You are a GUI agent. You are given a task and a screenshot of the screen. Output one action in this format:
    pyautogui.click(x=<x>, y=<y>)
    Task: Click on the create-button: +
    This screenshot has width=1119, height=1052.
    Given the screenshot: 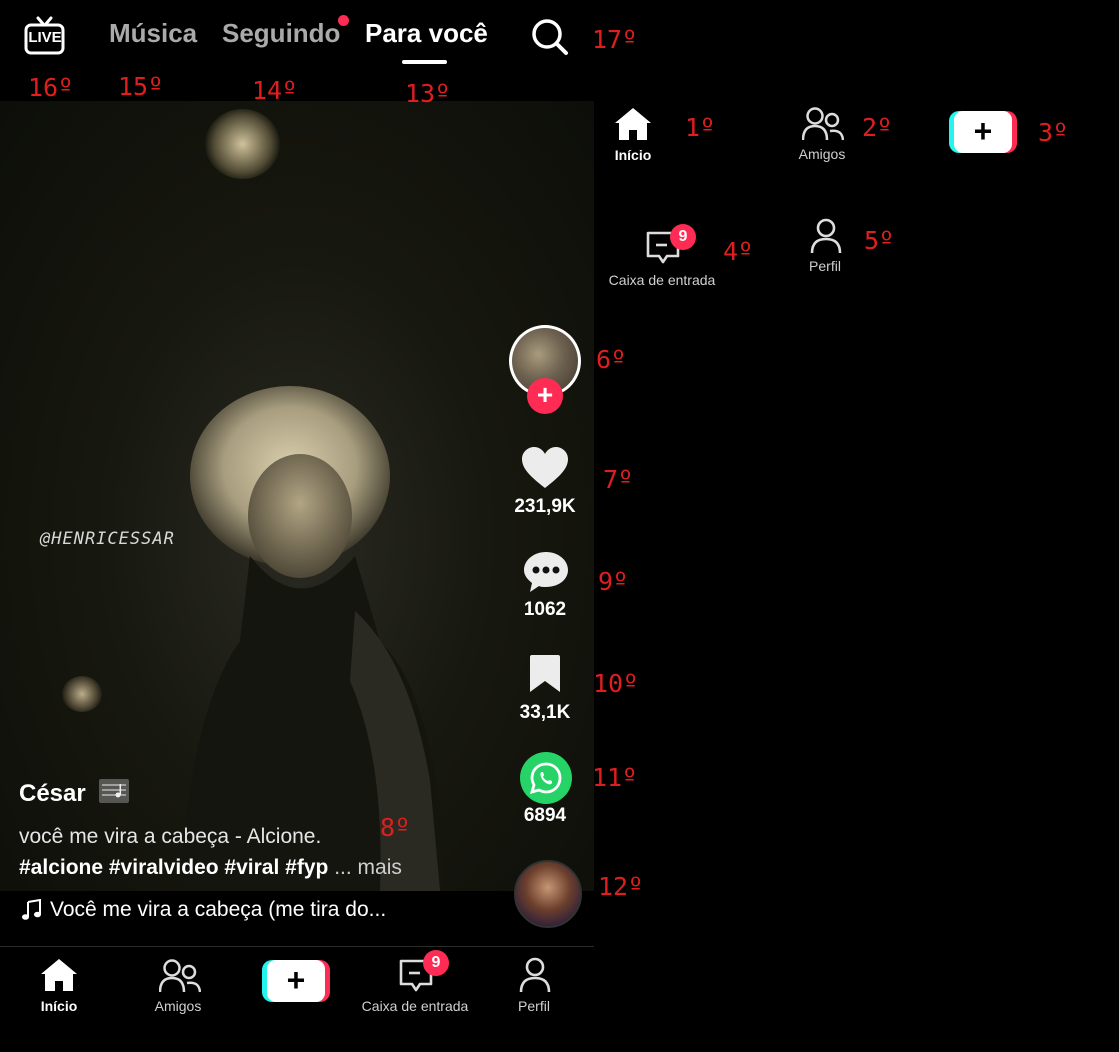 What is the action you would take?
    pyautogui.click(x=296, y=981)
    